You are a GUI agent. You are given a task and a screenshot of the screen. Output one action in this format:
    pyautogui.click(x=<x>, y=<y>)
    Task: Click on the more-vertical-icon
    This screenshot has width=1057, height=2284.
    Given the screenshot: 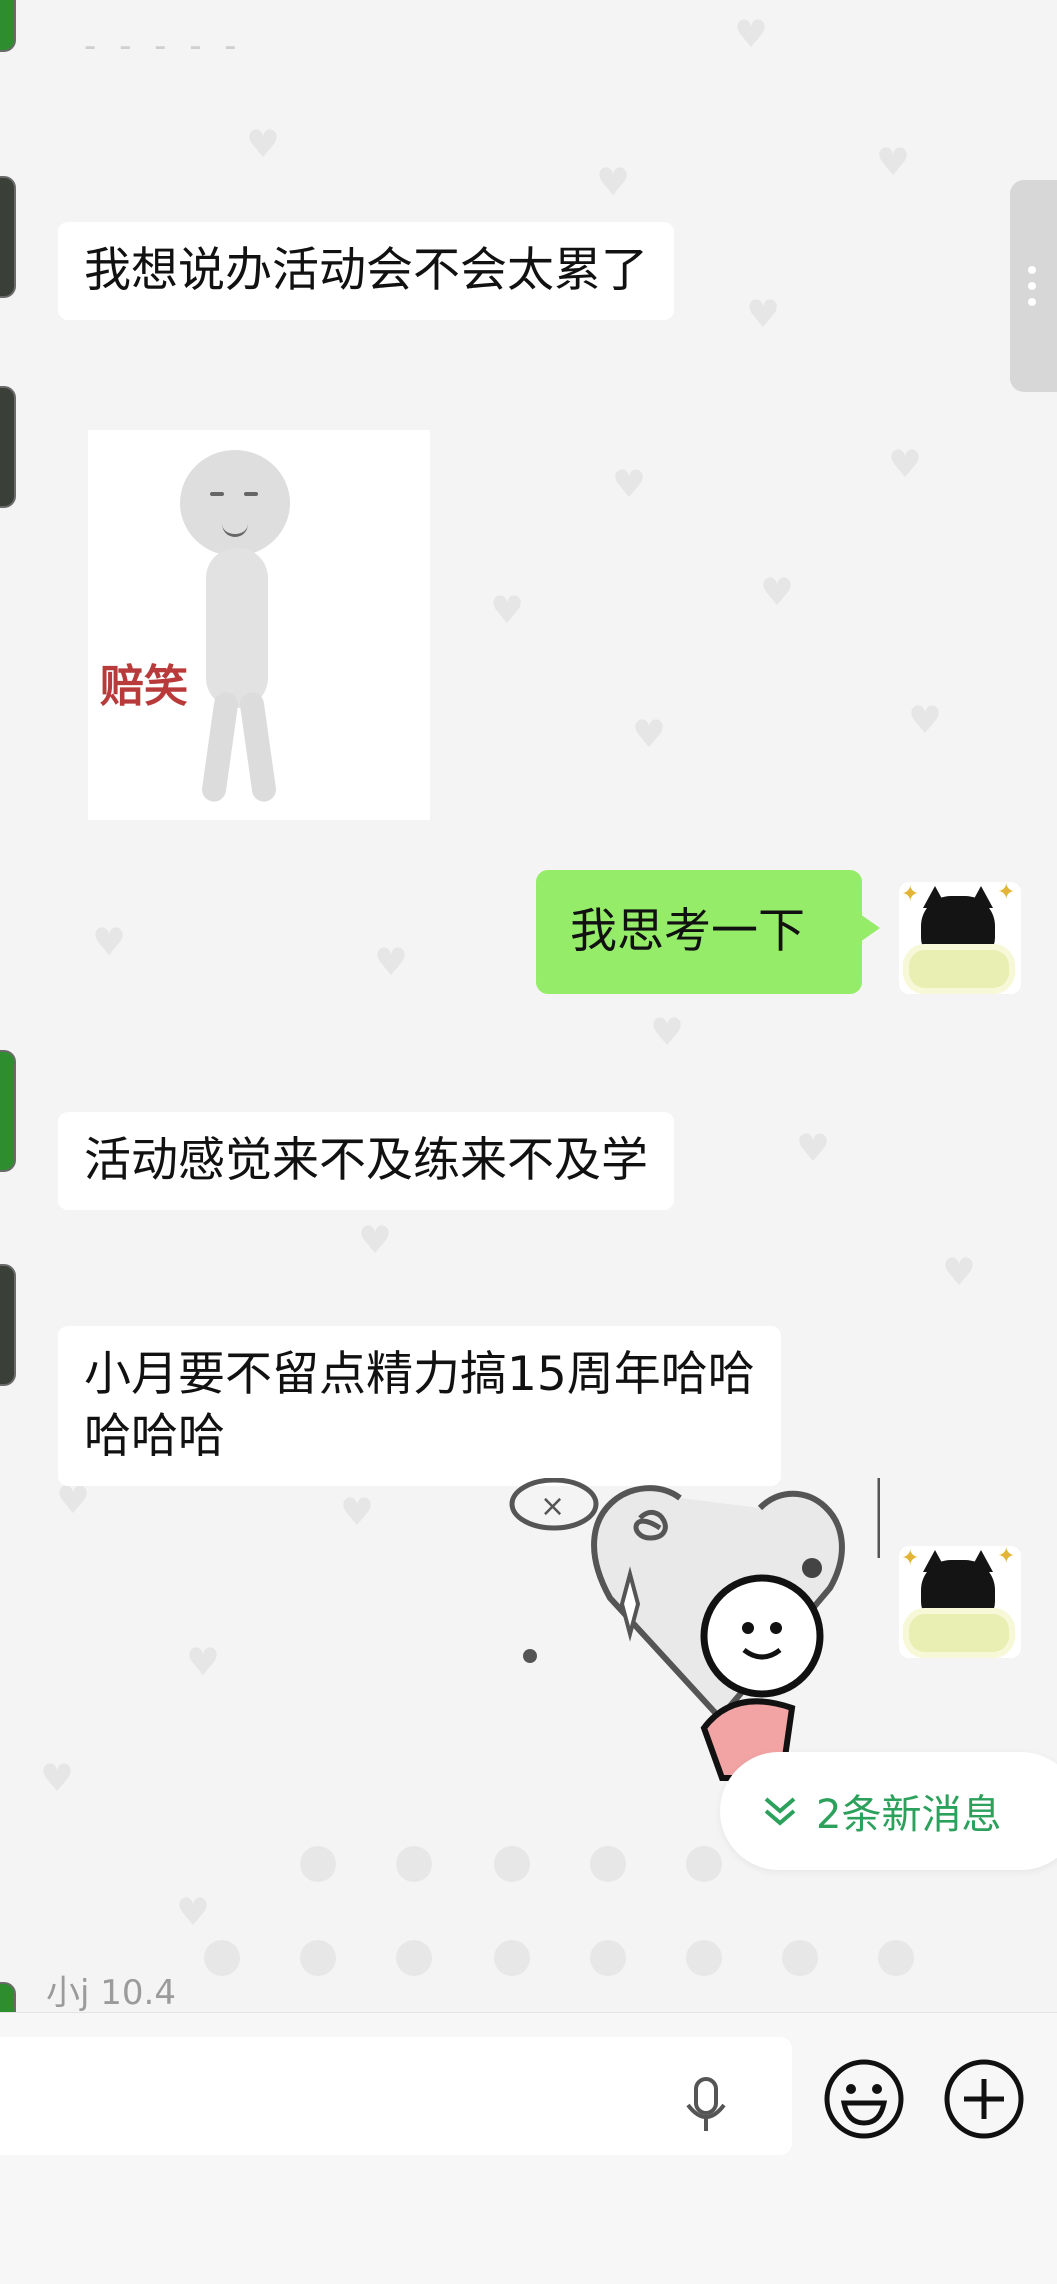 What is the action you would take?
    pyautogui.click(x=1033, y=286)
    